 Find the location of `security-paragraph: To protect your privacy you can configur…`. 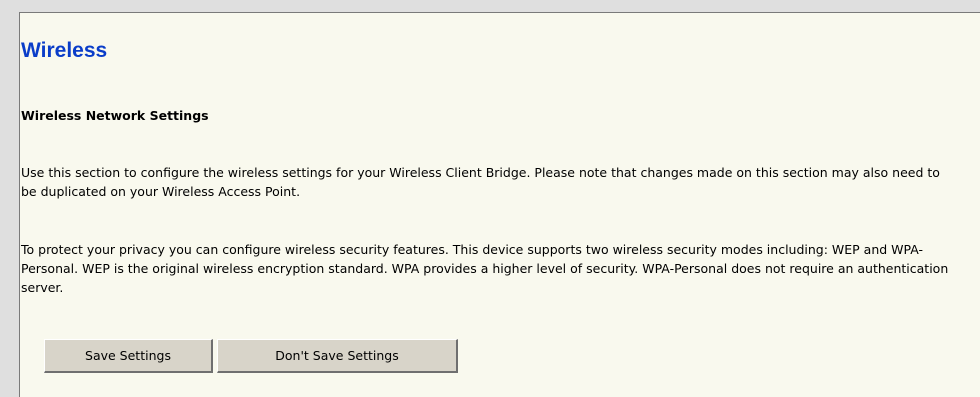

security-paragraph: To protect your privacy you can configur… is located at coordinates (485, 268).